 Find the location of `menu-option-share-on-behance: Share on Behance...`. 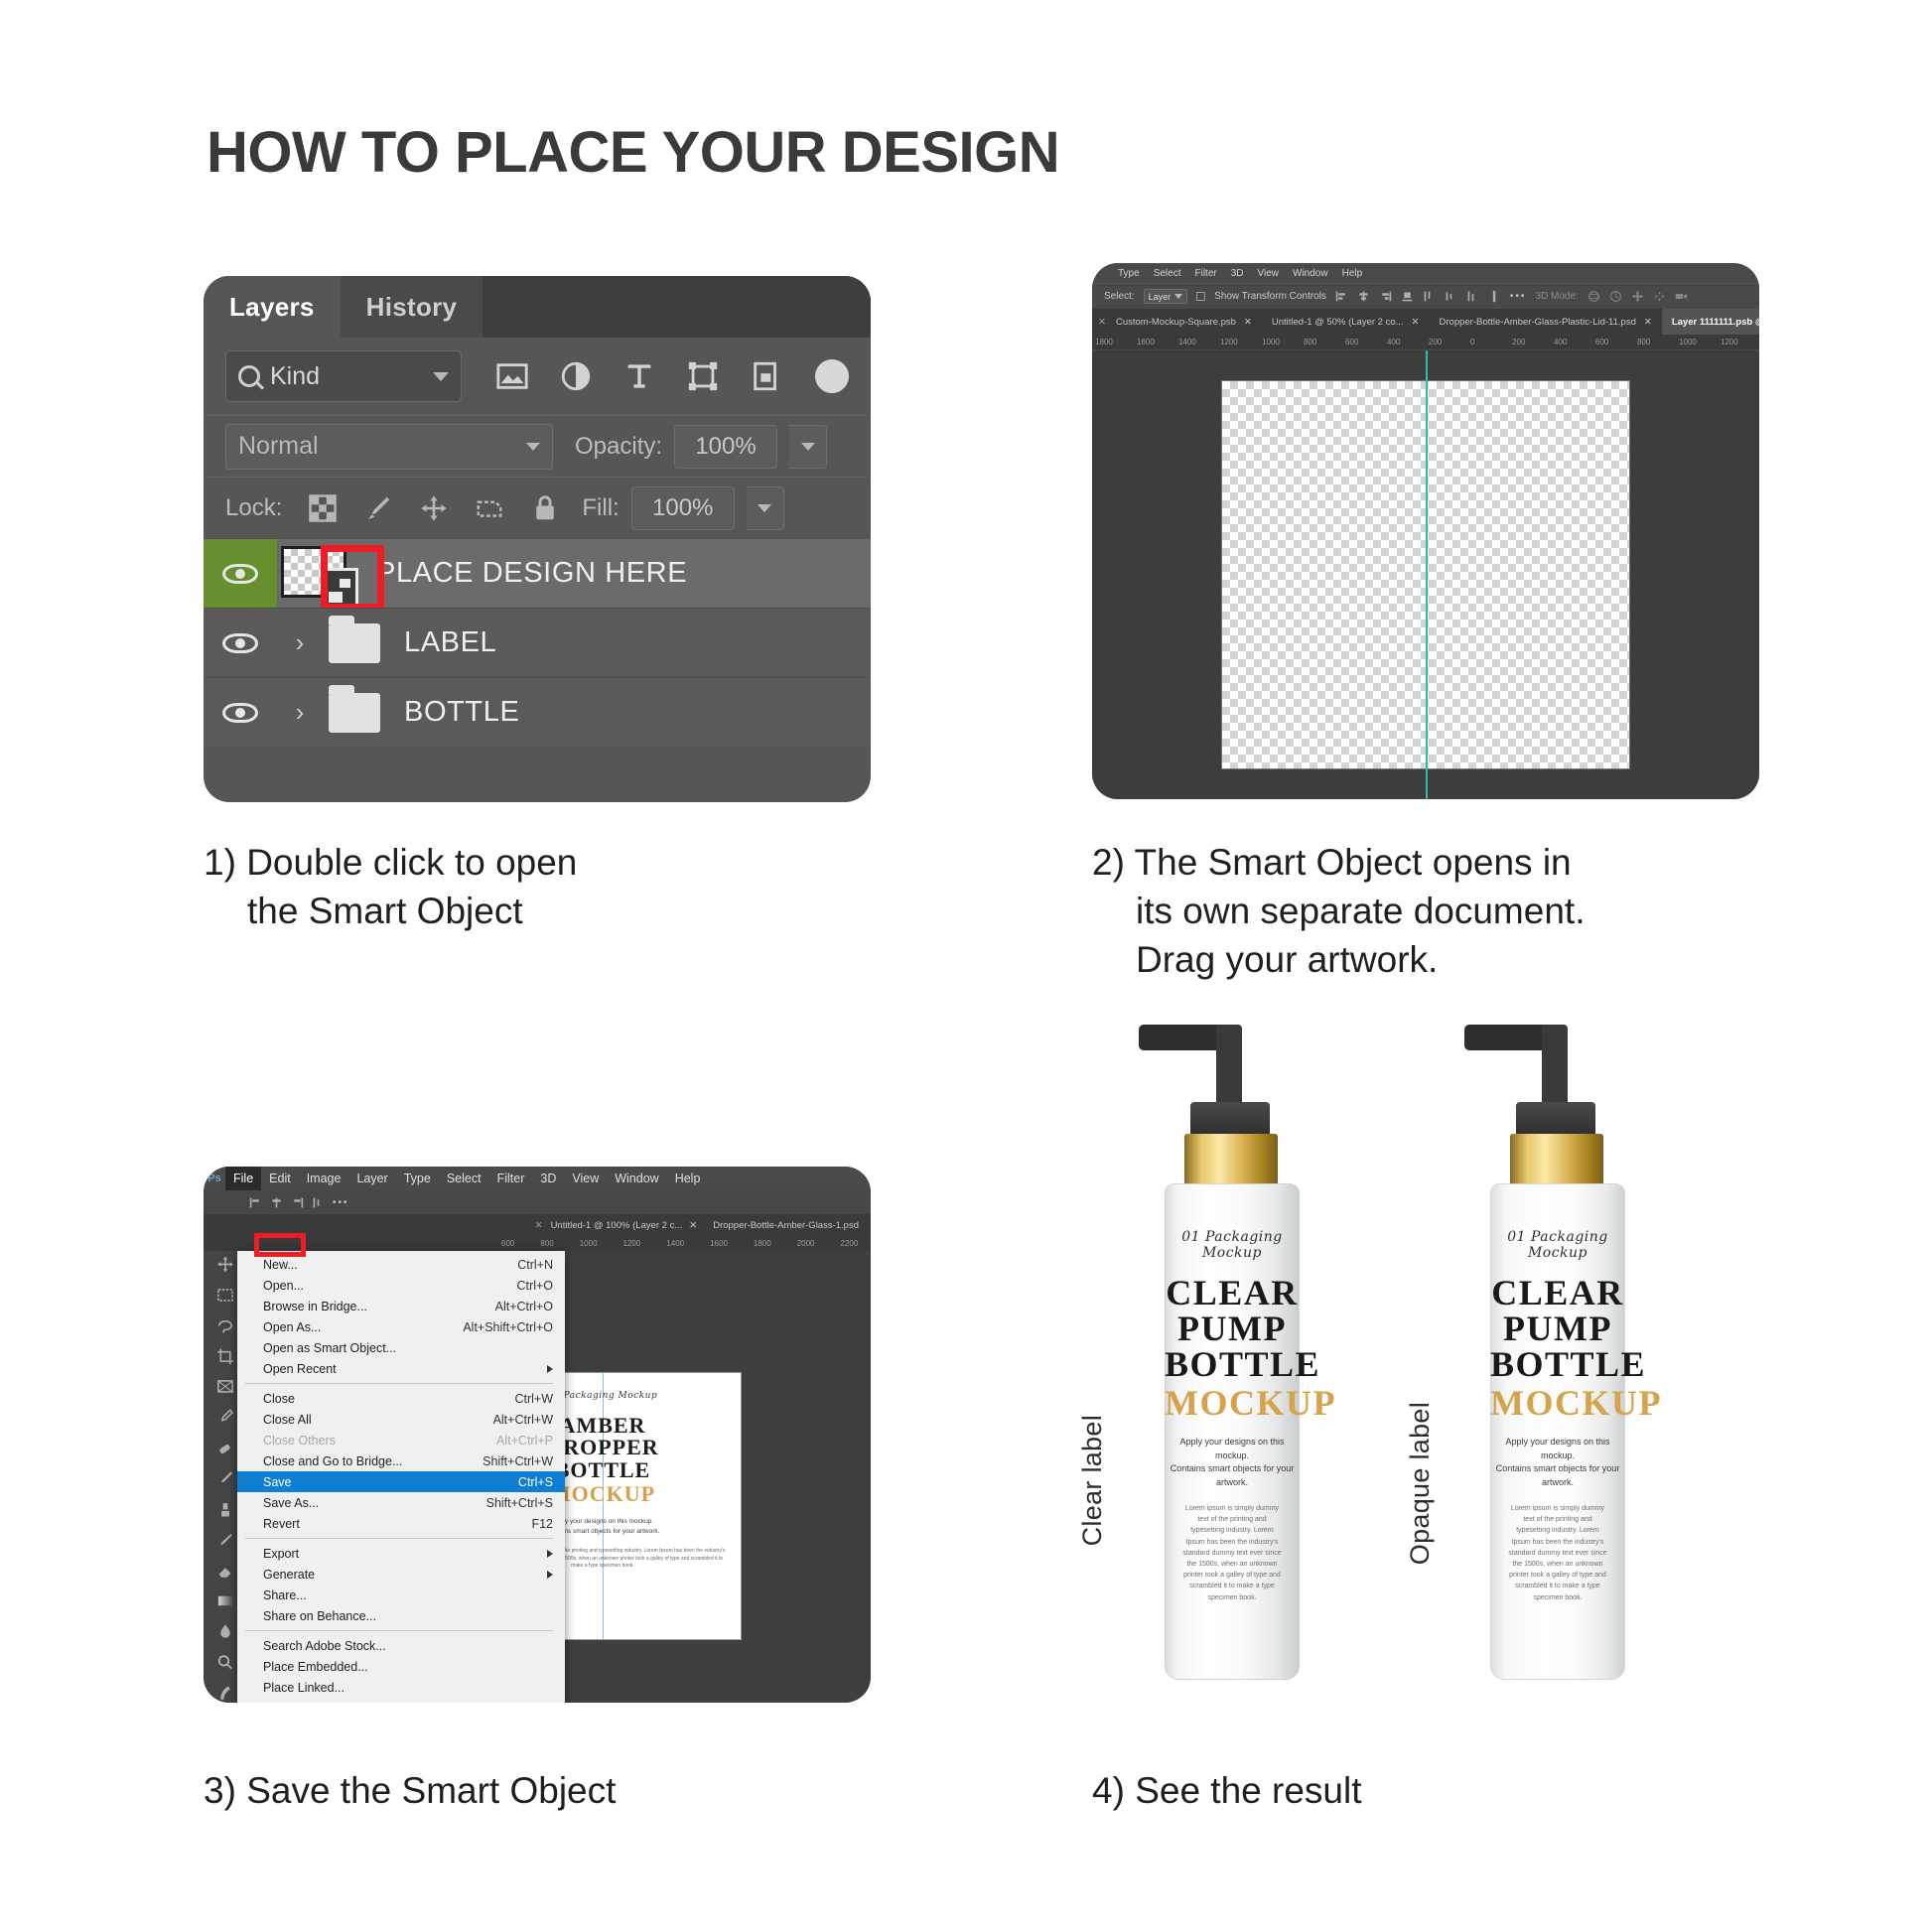

menu-option-share-on-behance: Share on Behance... is located at coordinates (401, 1616).